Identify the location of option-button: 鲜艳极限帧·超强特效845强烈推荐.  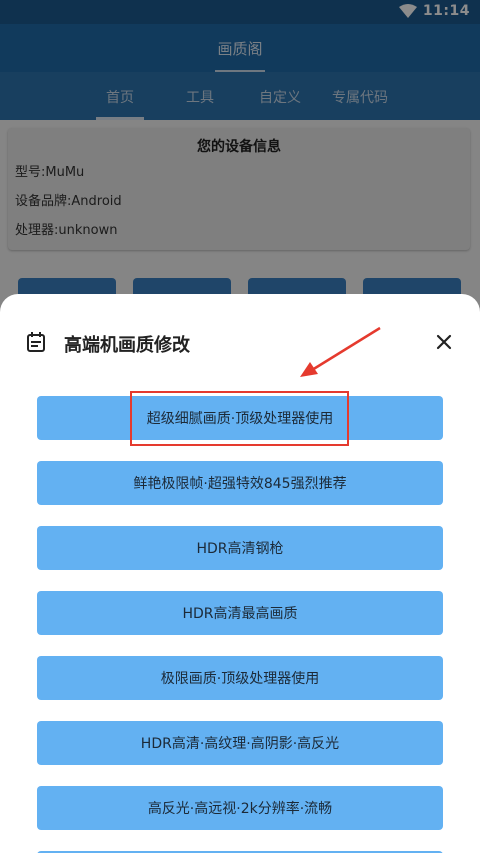
(240, 483).